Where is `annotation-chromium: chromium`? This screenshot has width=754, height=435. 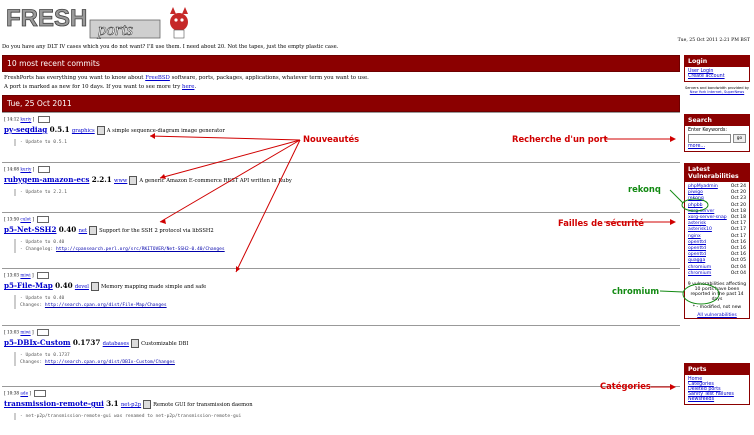 annotation-chromium: chromium is located at coordinates (636, 291).